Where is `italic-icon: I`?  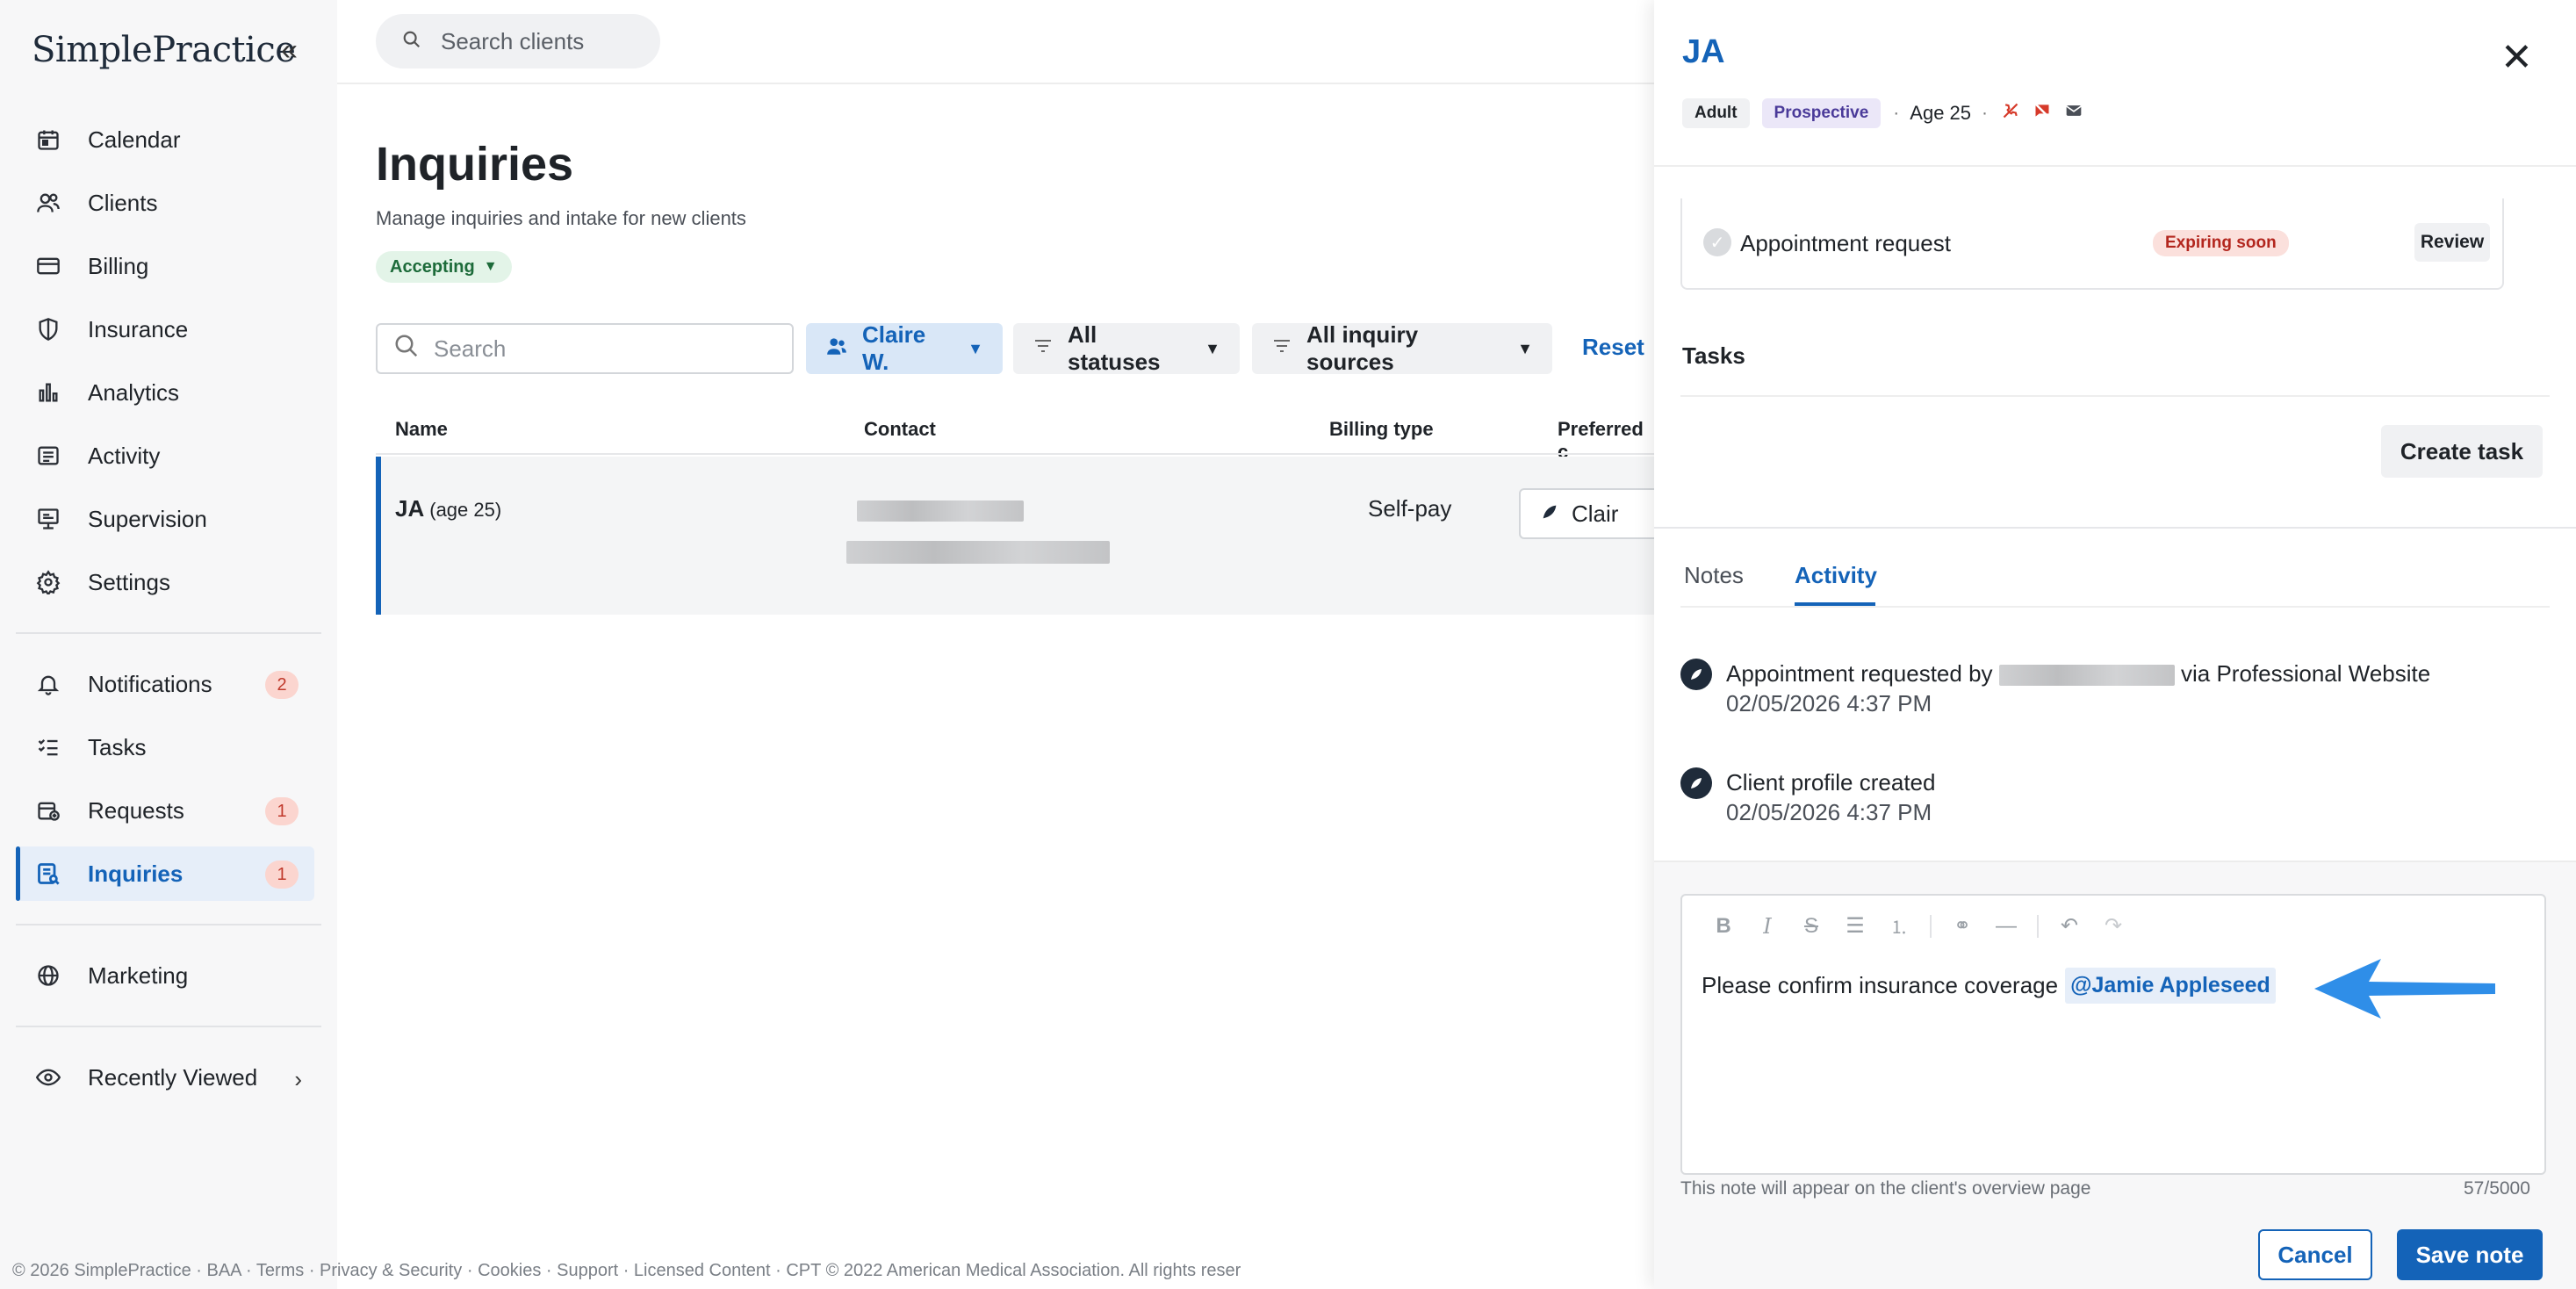
italic-icon: I is located at coordinates (1767, 927).